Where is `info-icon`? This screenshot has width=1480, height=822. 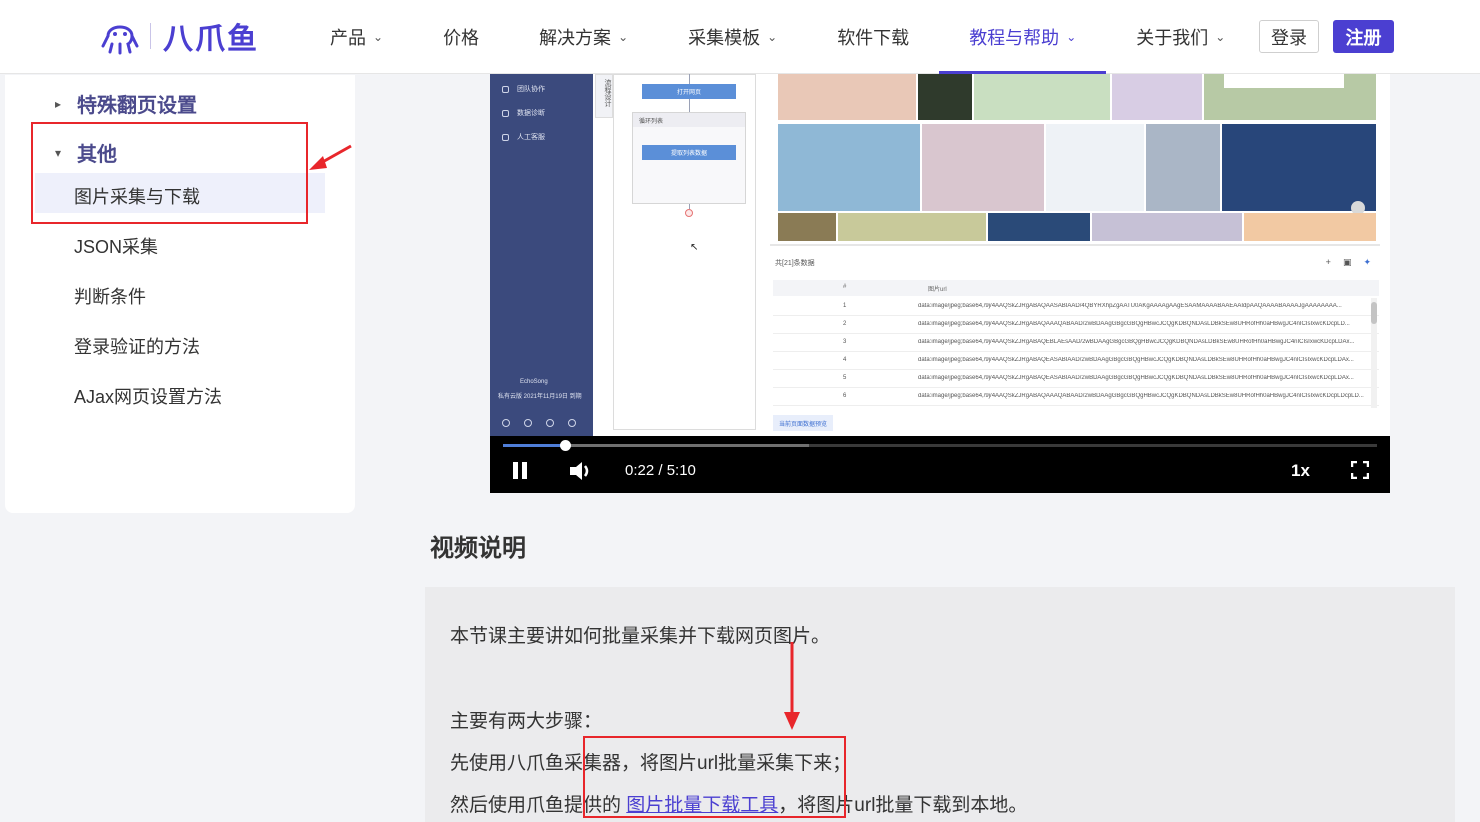
info-icon is located at coordinates (572, 423).